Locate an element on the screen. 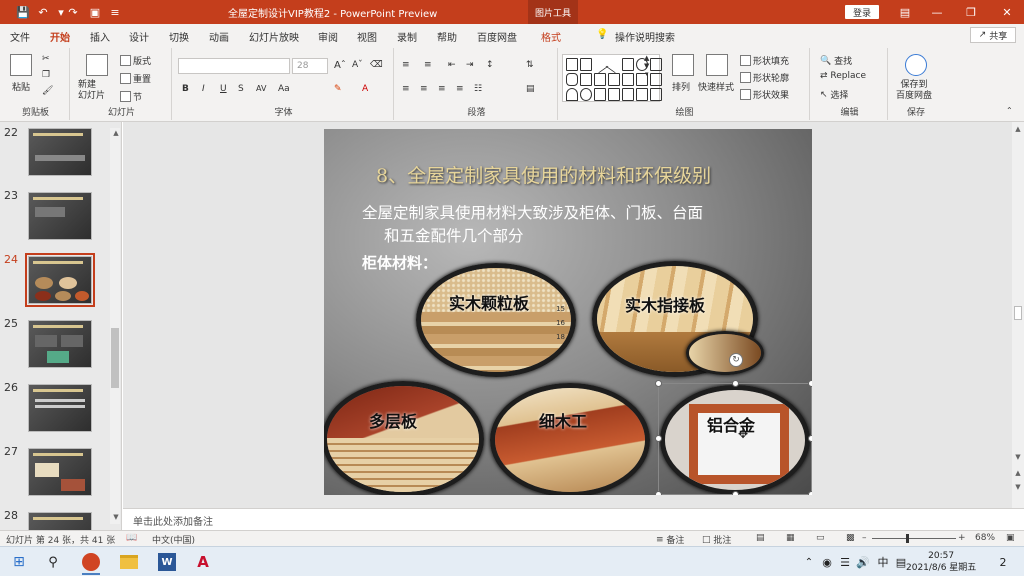 The height and width of the screenshot is (576, 1024). align-center-icon: ≡ is located at coordinates (424, 89).